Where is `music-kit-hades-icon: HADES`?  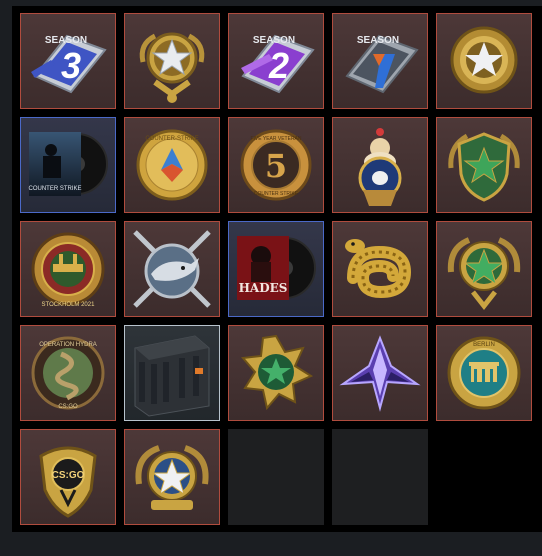
music-kit-hades-icon: HADES is located at coordinates (276, 268).